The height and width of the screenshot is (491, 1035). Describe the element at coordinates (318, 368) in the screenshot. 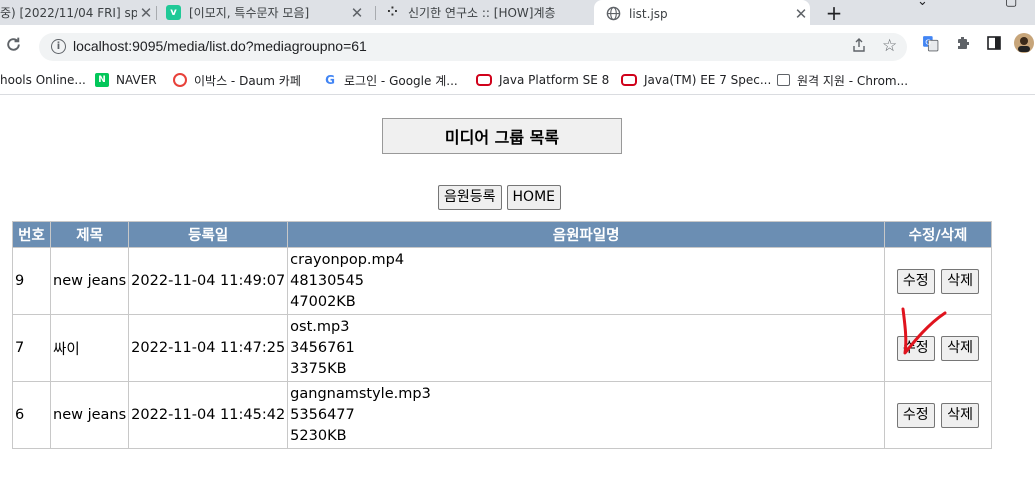

I see `file-size-kb: 3375KB` at that location.